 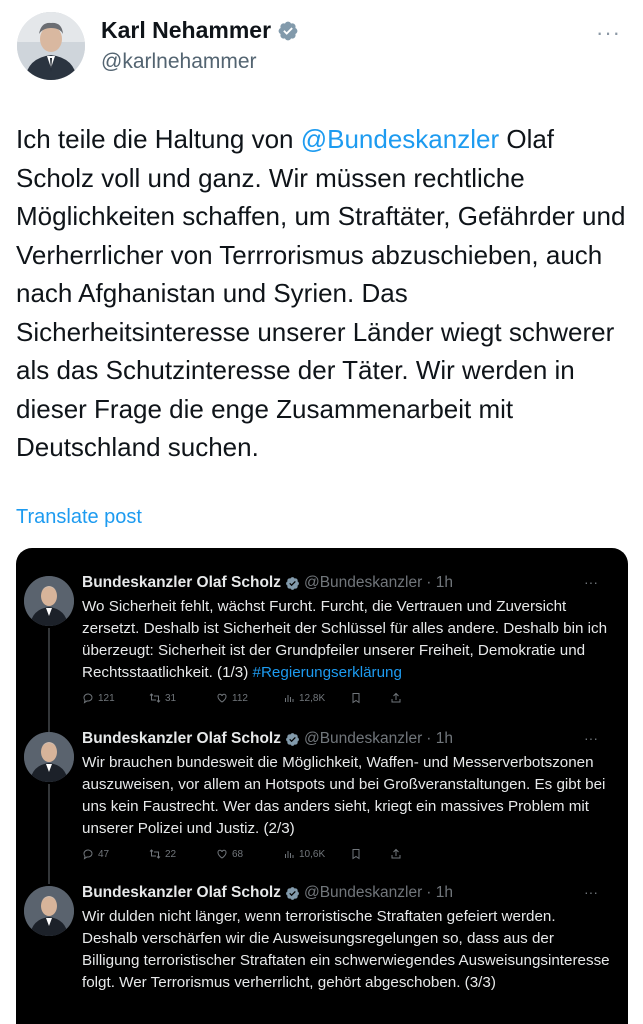 I want to click on repost-button: 31, so click(x=182, y=698).